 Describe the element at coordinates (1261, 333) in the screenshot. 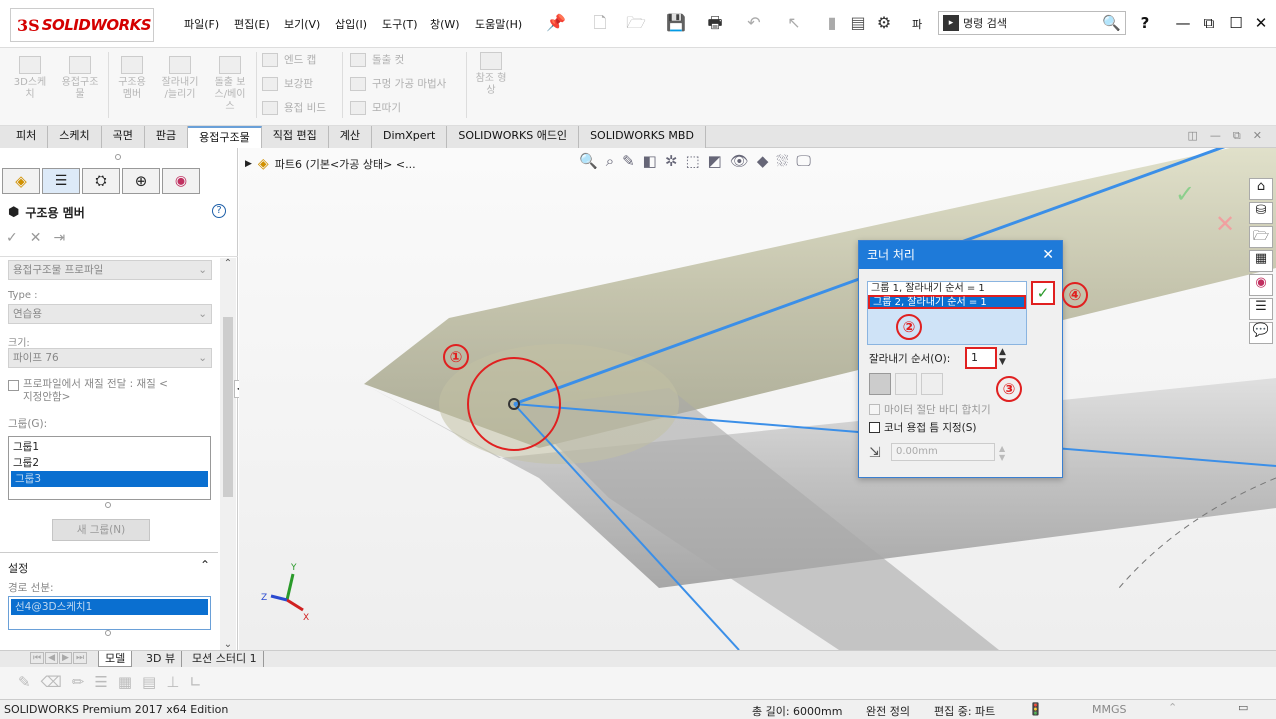

I see `forum-icon: 💬` at that location.